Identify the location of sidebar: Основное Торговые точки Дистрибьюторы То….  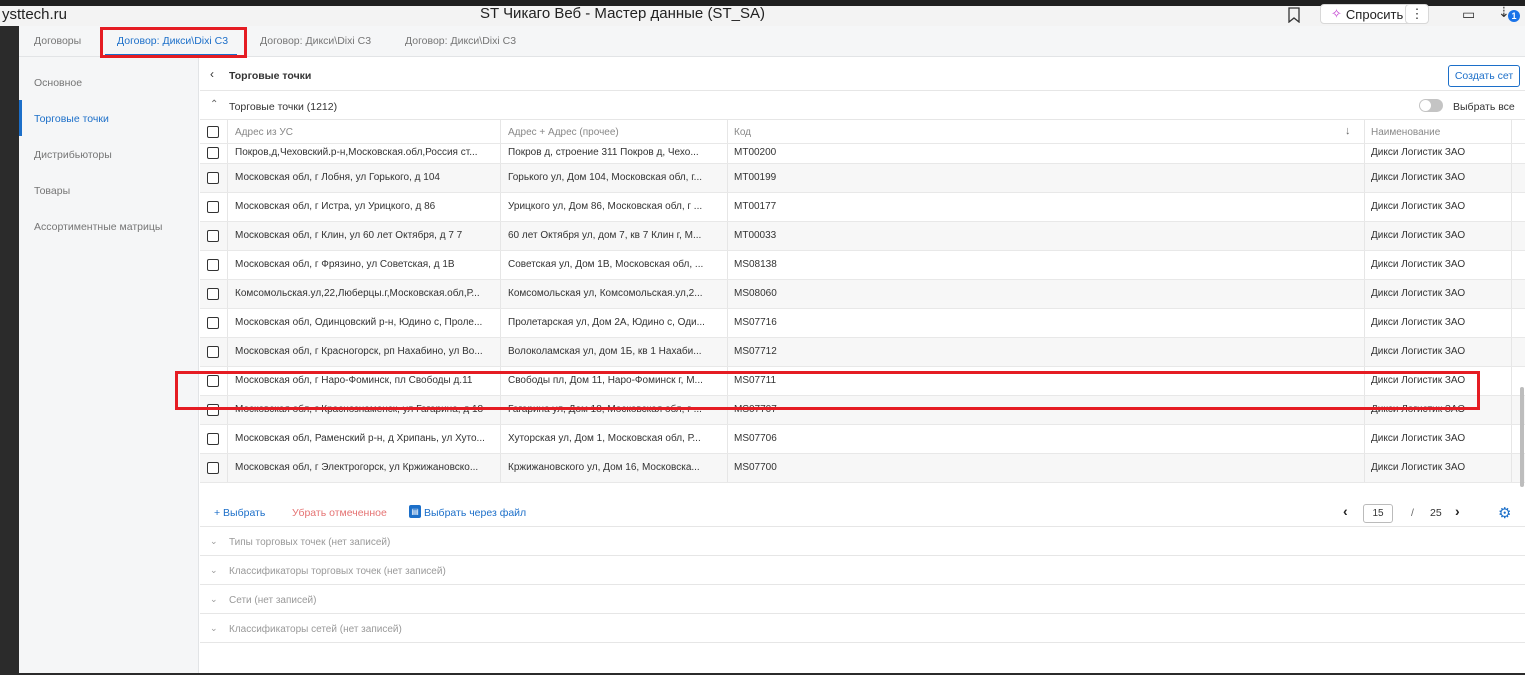
(109, 365).